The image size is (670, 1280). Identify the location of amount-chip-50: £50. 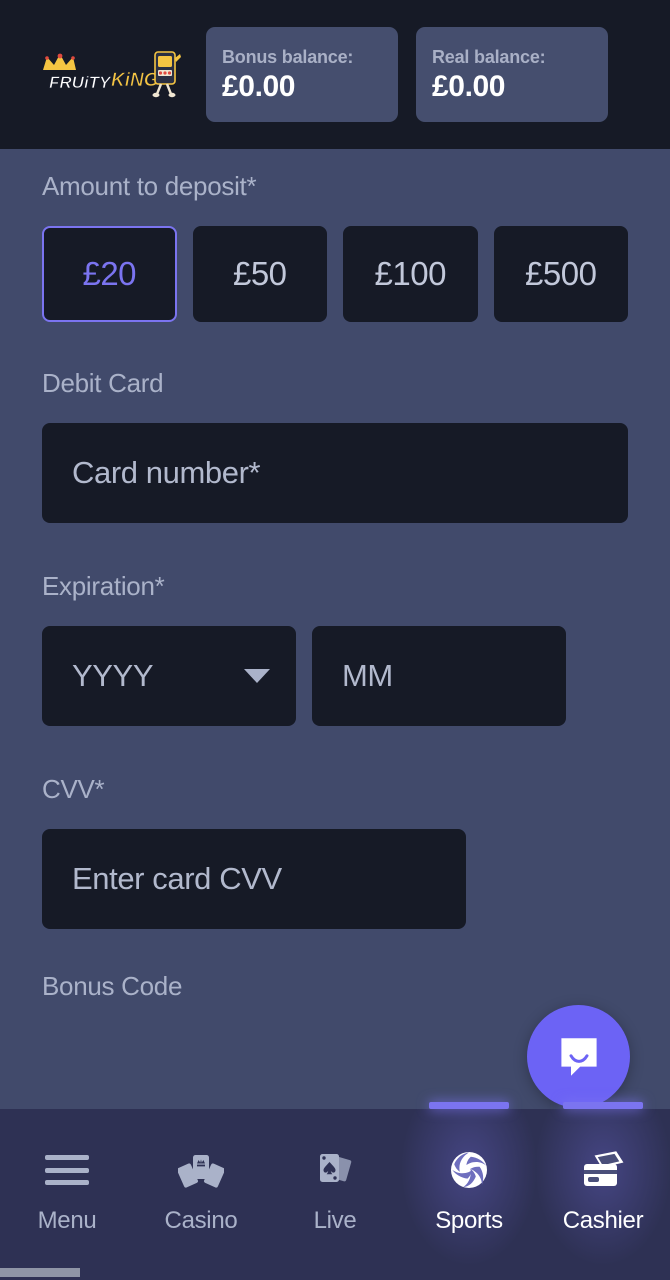
(259, 274).